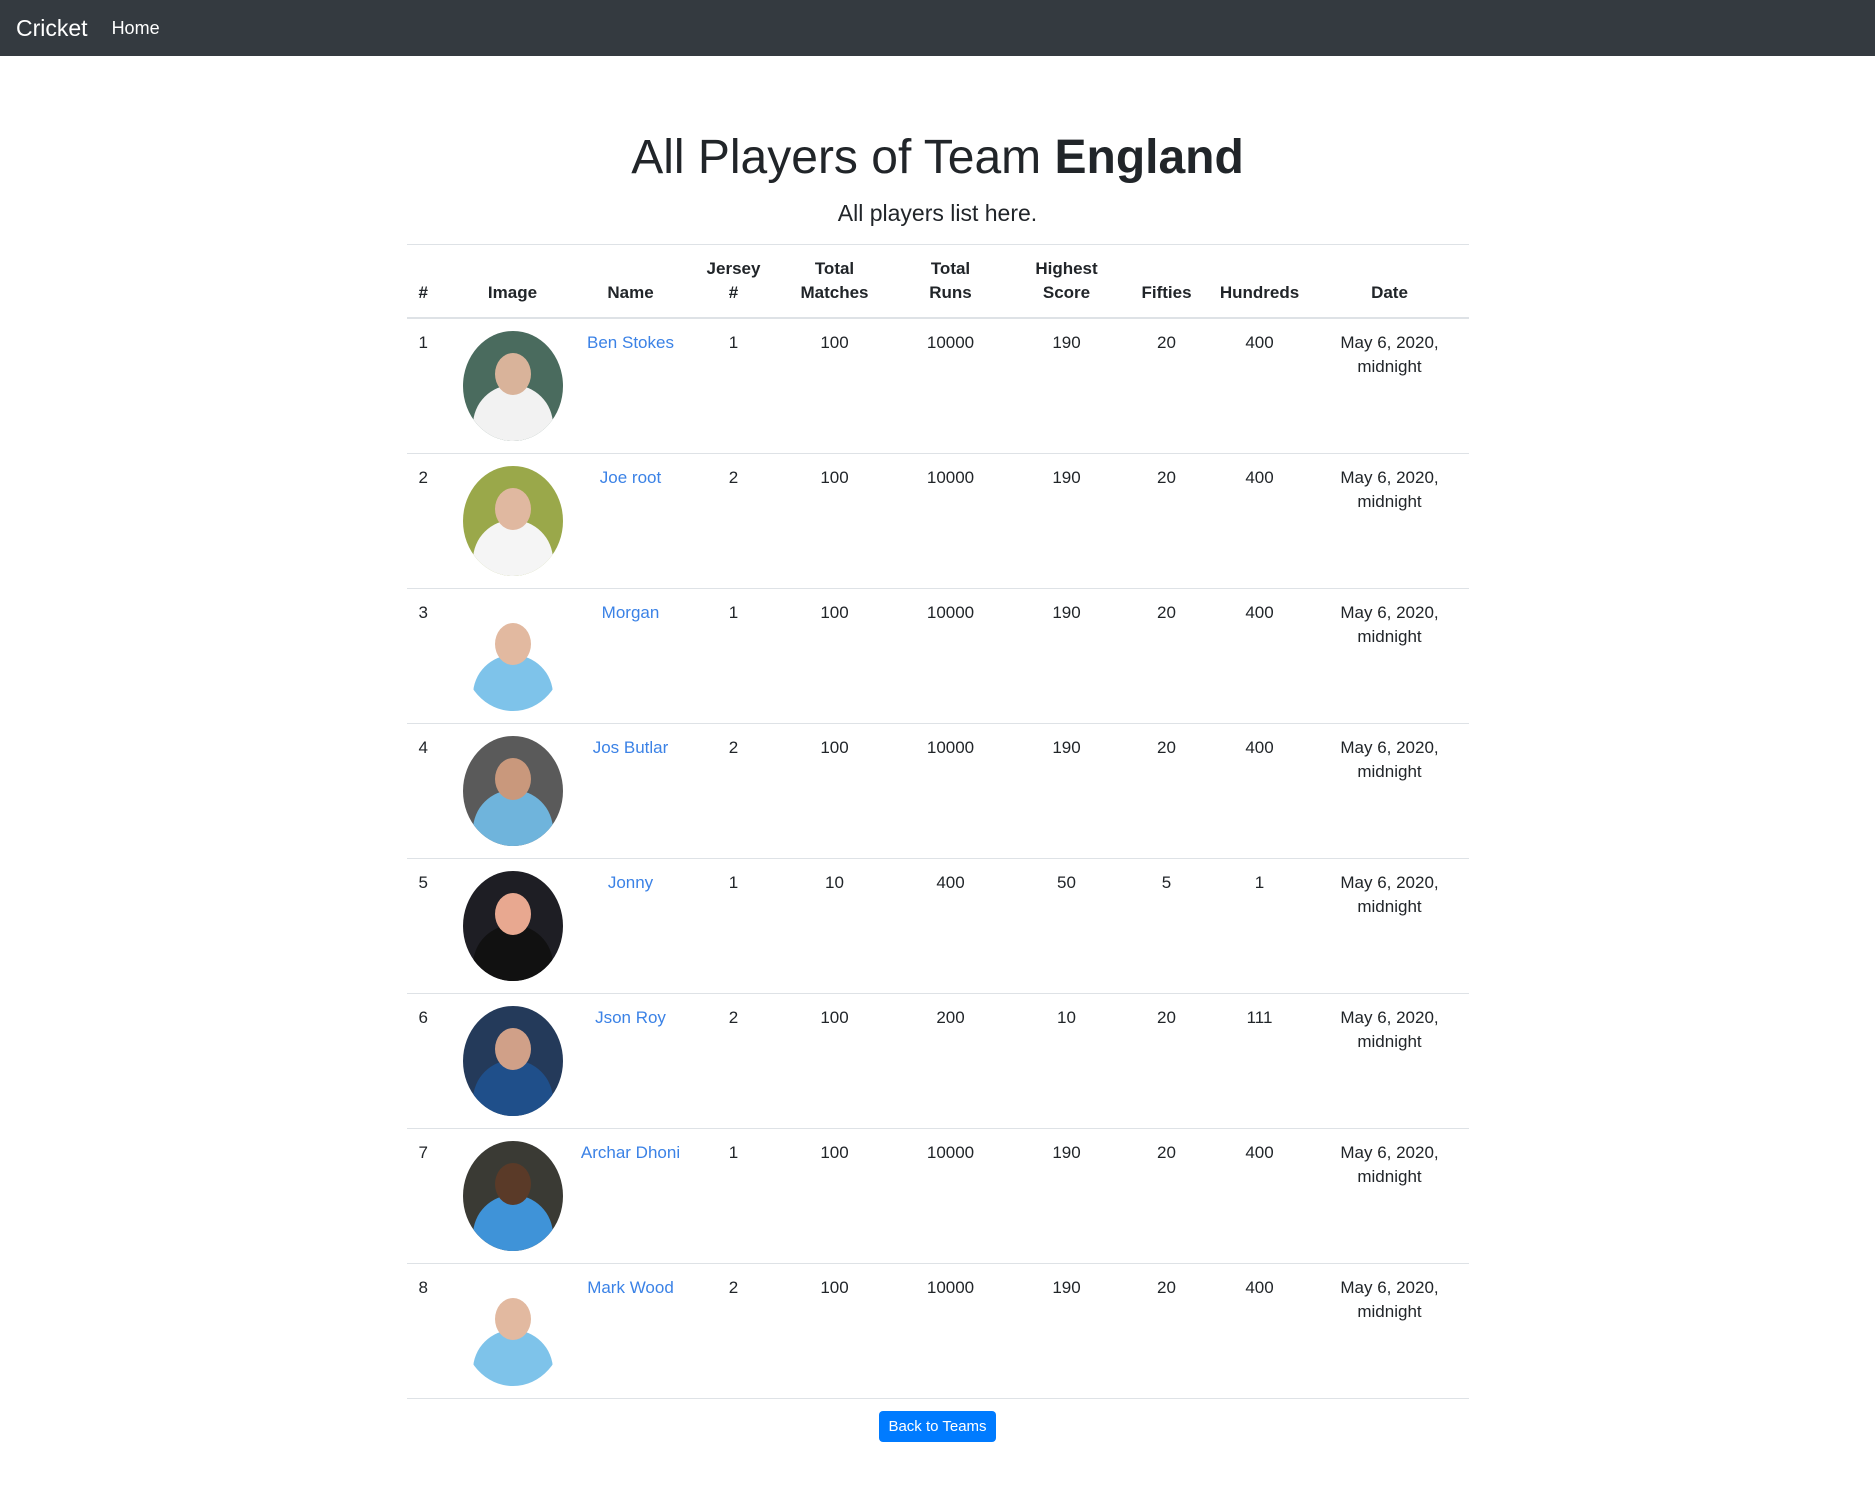 The height and width of the screenshot is (1504, 1875). Describe the element at coordinates (1166, 926) in the screenshot. I see `fifties: 5` at that location.